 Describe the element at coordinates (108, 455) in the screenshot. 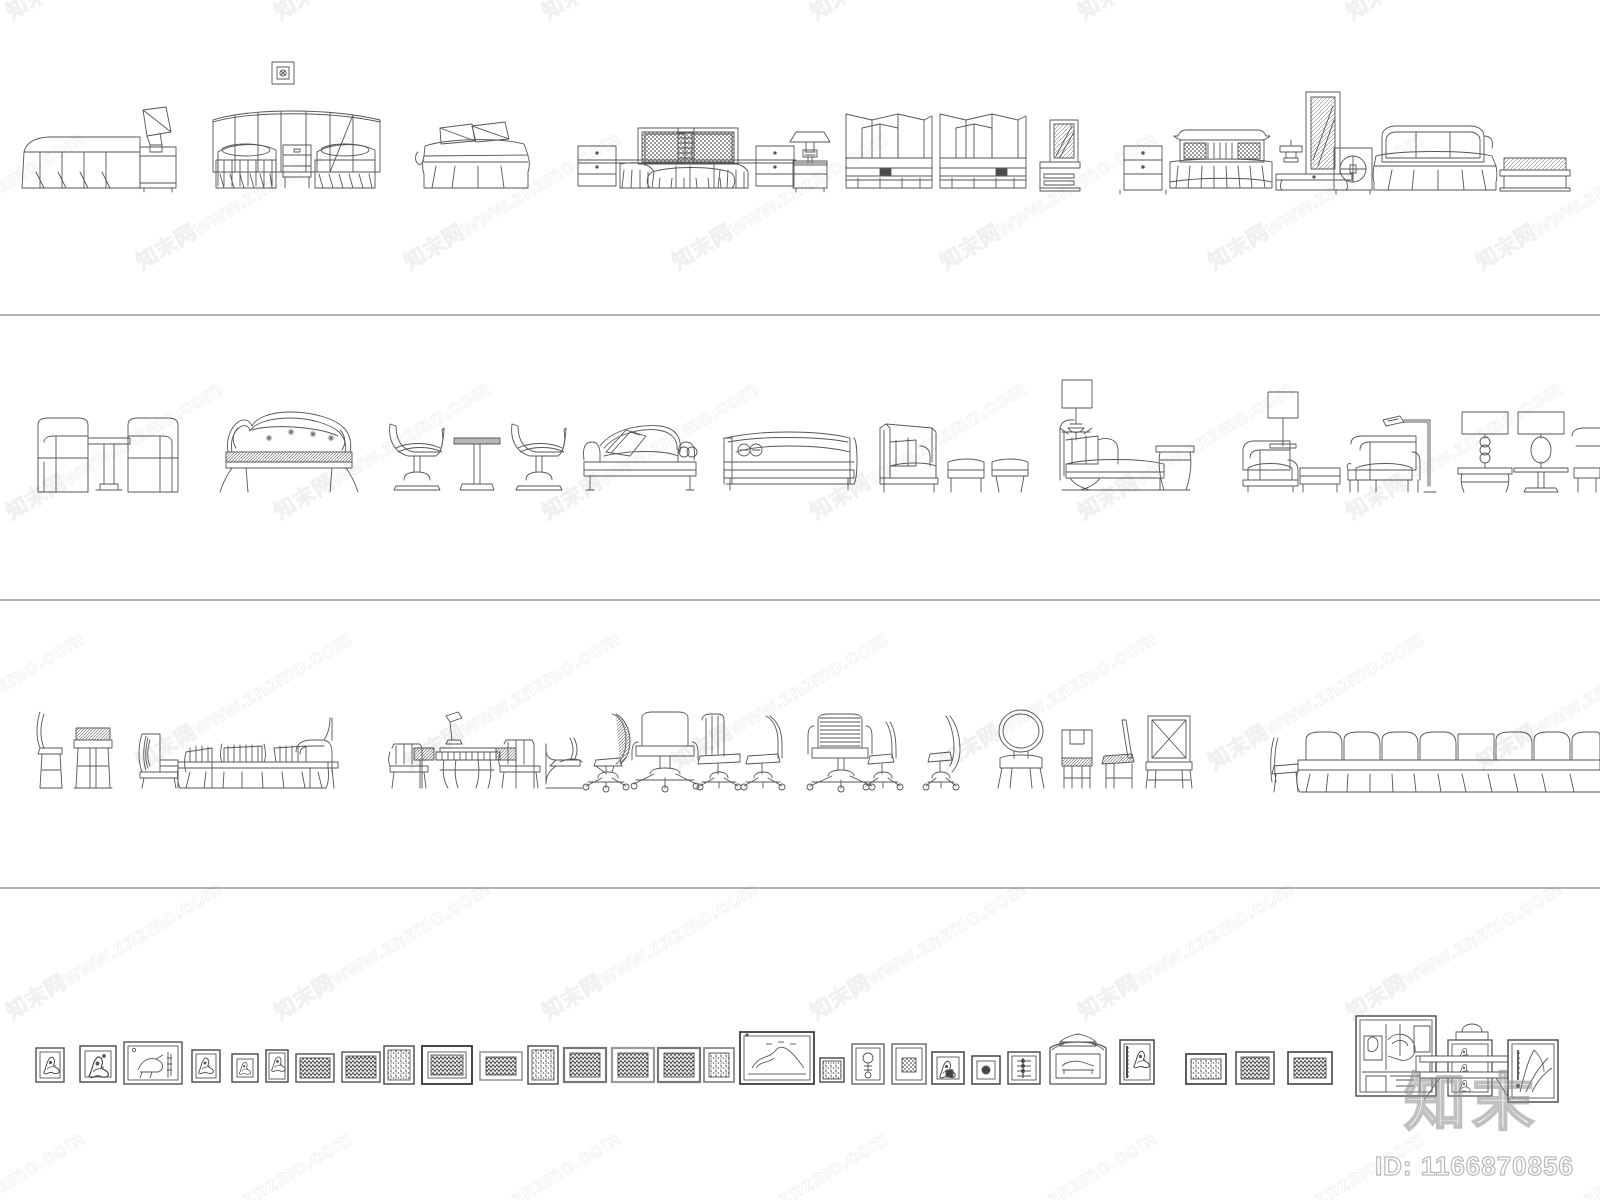

I see `two-armchairs-pedestal-table` at that location.